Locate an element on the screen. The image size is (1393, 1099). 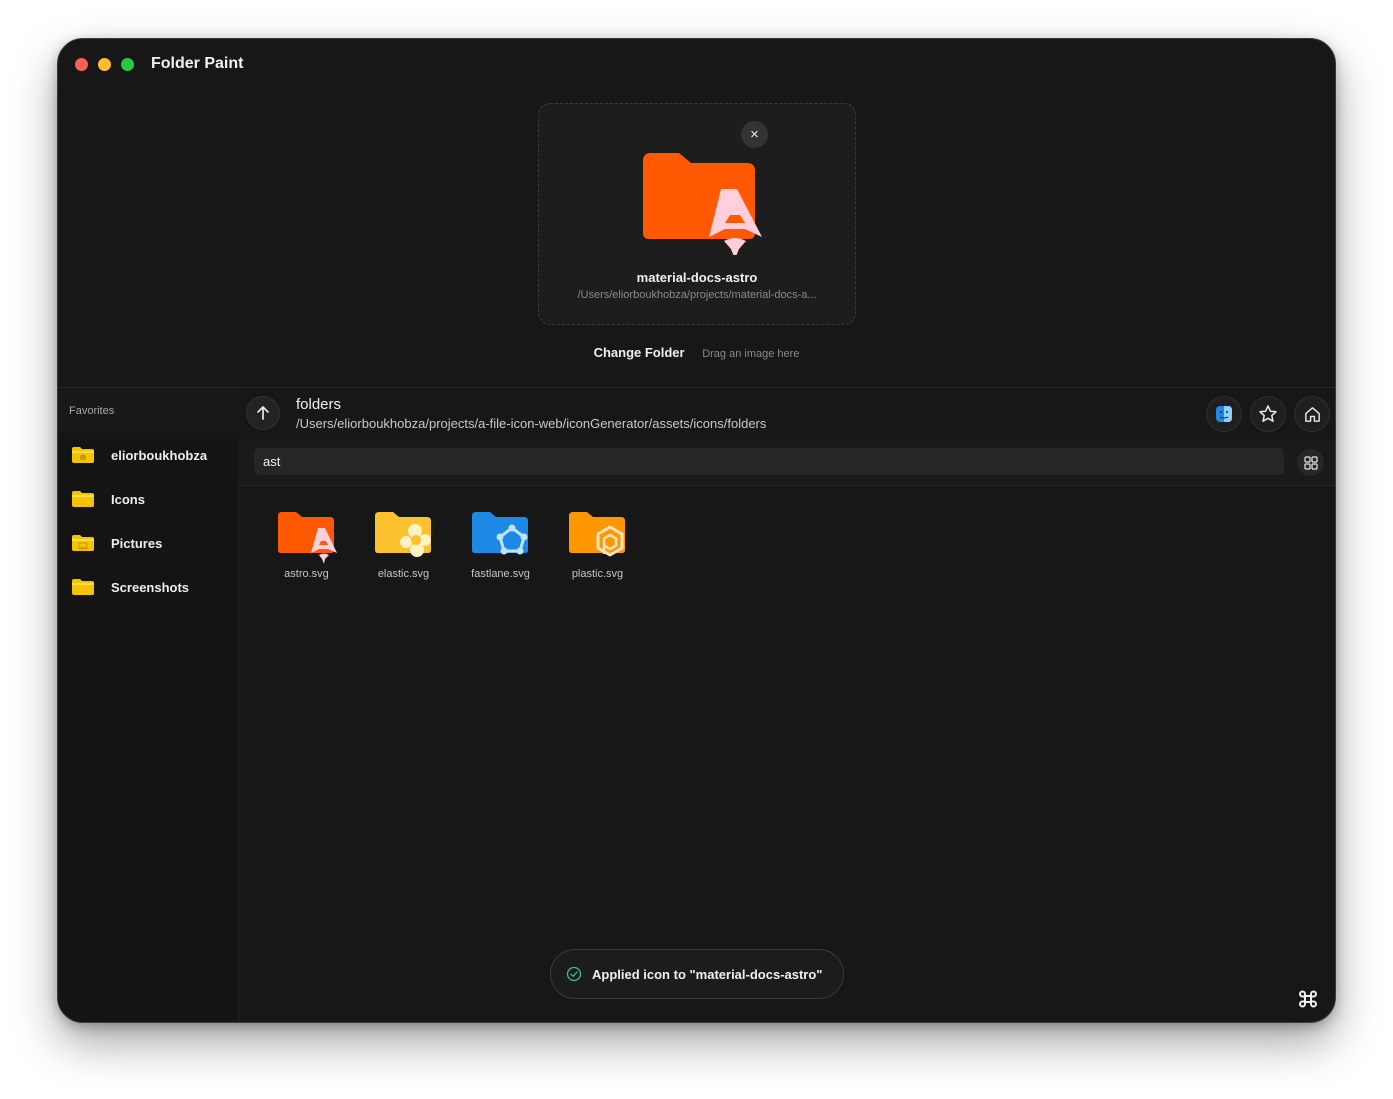
sidebar-item-icons: Icons is located at coordinates (148, 499).